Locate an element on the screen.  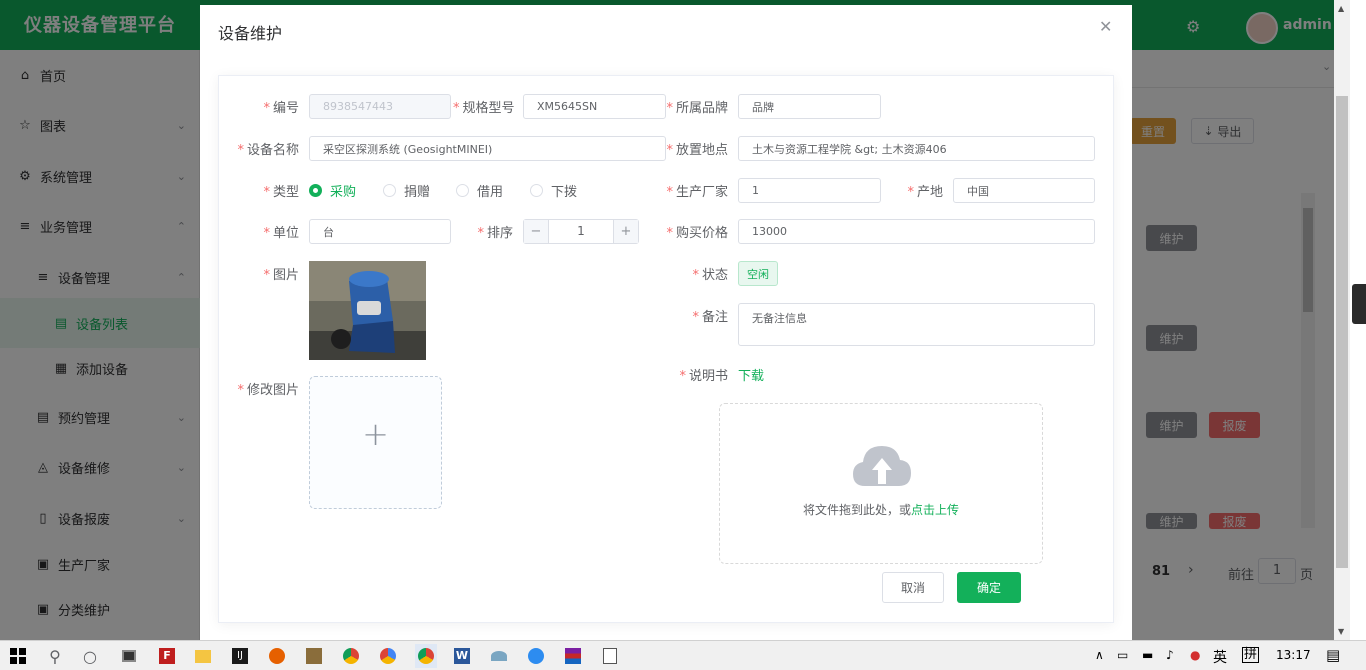
check-app-icon is located at coordinates (536, 656).